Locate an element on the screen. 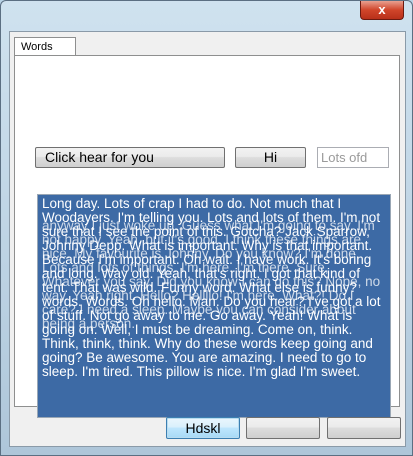  tab-words: Words is located at coordinates (45, 46).